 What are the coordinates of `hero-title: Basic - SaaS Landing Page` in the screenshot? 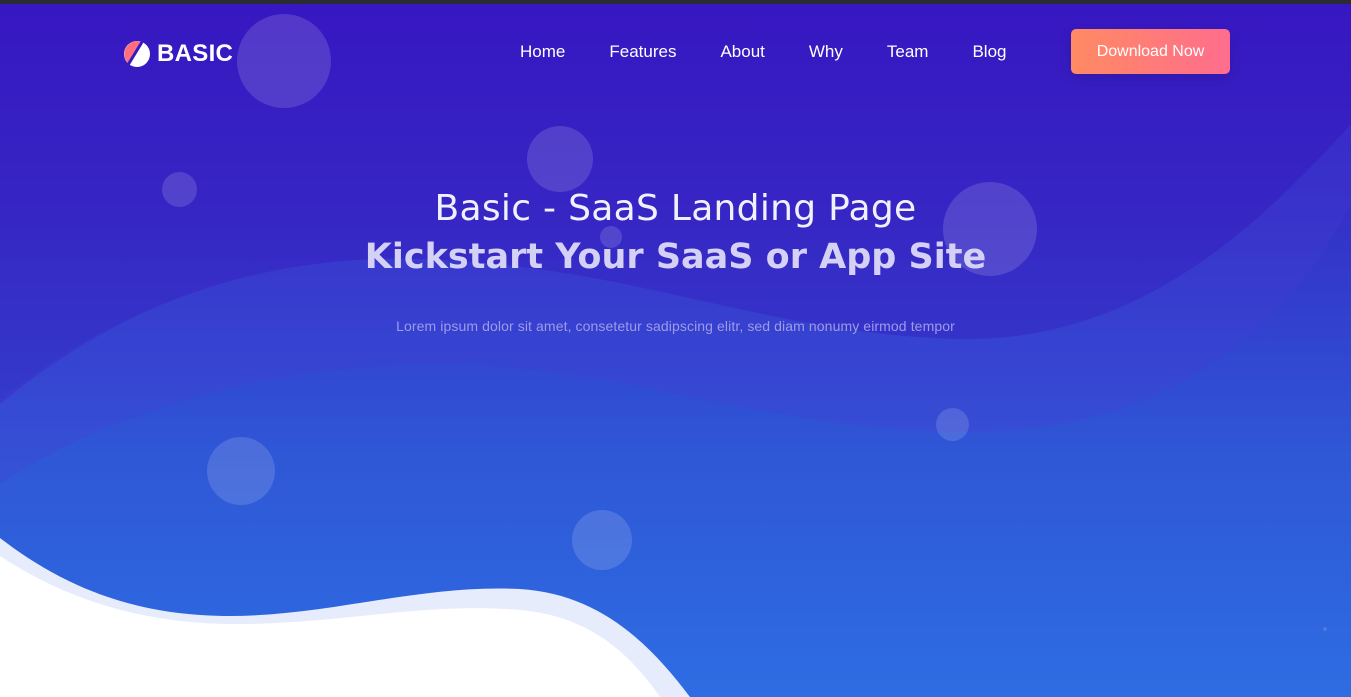 It's located at (675, 208).